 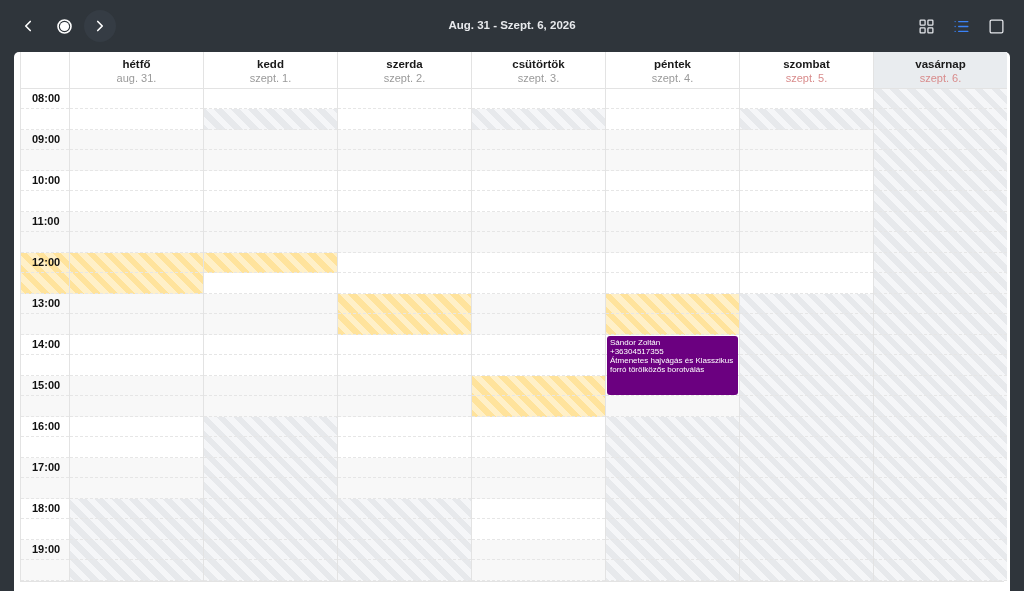 I want to click on appointment-card: Sándor Zoltán +36304517355 Átmenetes hajvágás és Klasszikus forró törölközős borotválás, so click(x=672, y=365).